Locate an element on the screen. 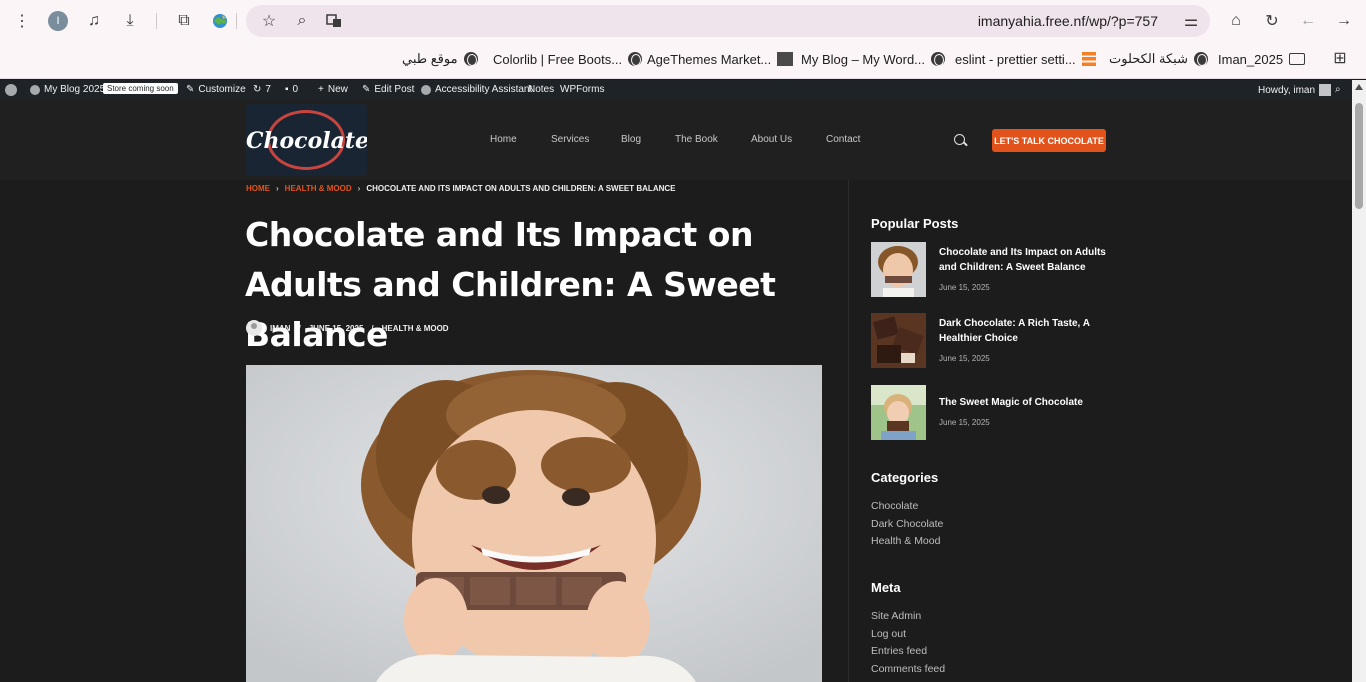 This screenshot has height=682, width=1366. post-meta: IMAN / JUNE 15, 2025 / HEALTH & MOOD is located at coordinates (347, 328).